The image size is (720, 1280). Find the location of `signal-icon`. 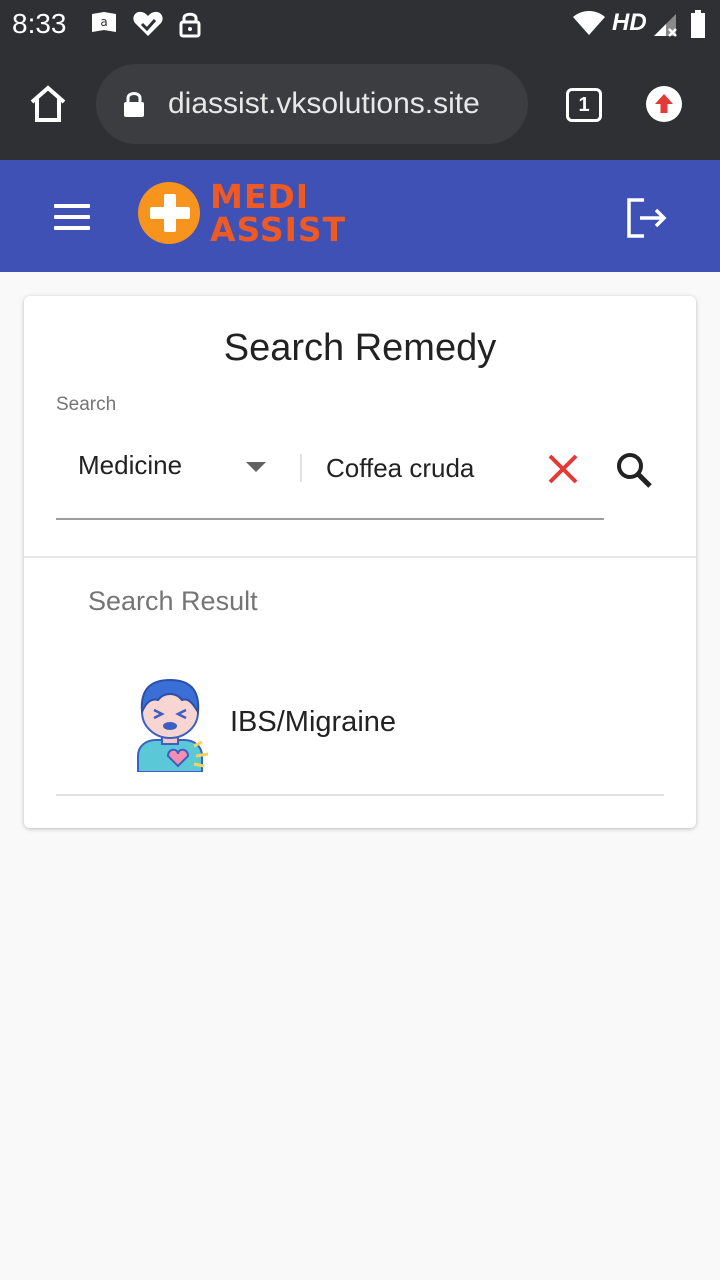

signal-icon is located at coordinates (665, 25).